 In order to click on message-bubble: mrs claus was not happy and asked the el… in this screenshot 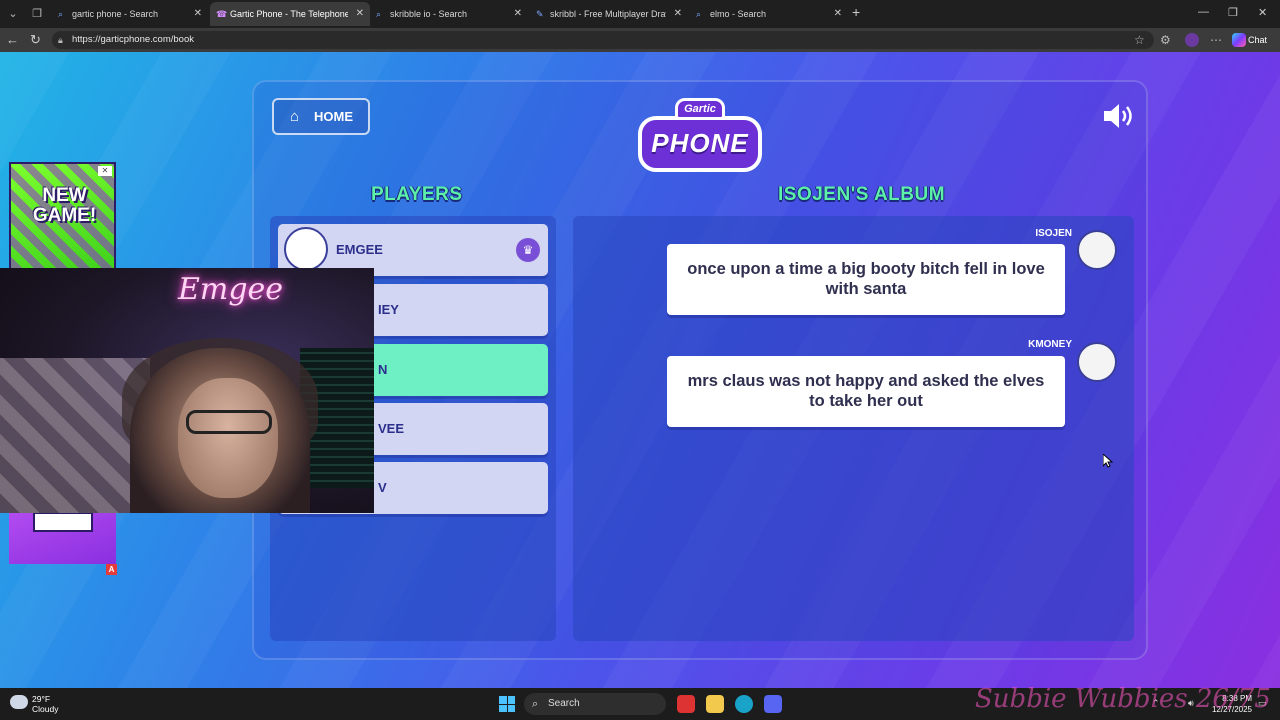, I will do `click(866, 391)`.